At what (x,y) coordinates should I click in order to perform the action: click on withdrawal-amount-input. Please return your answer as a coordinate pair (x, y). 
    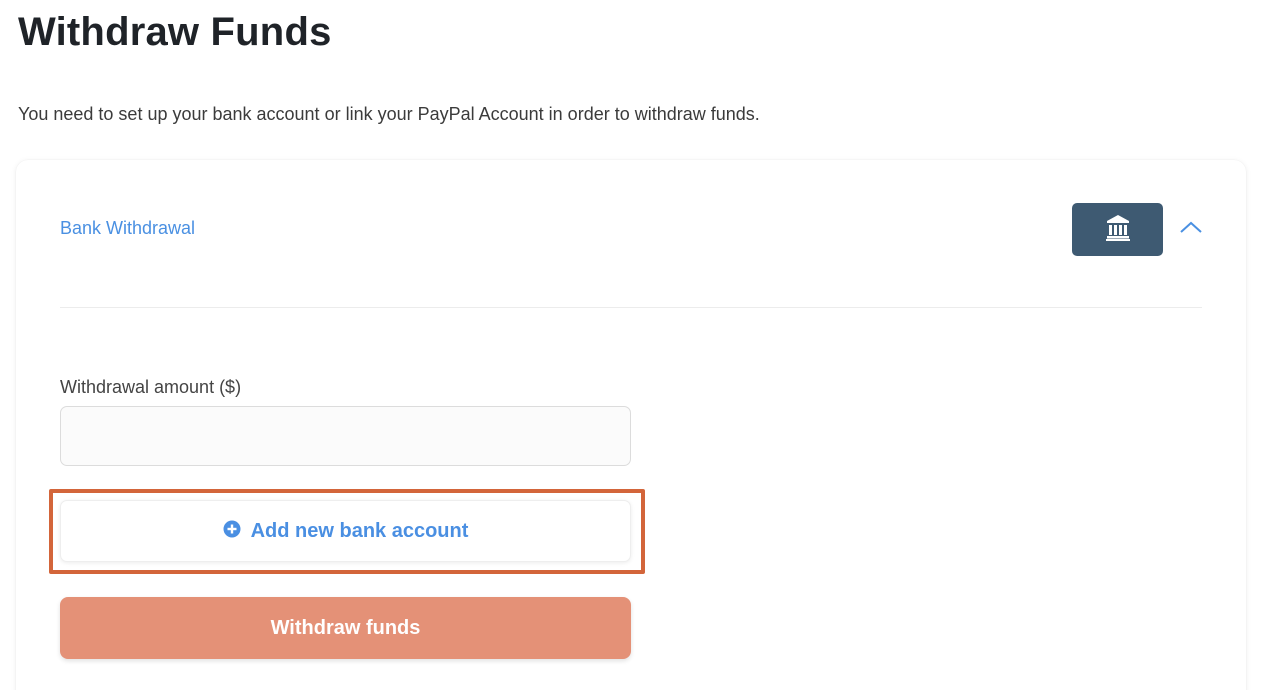
    Looking at the image, I should click on (345, 436).